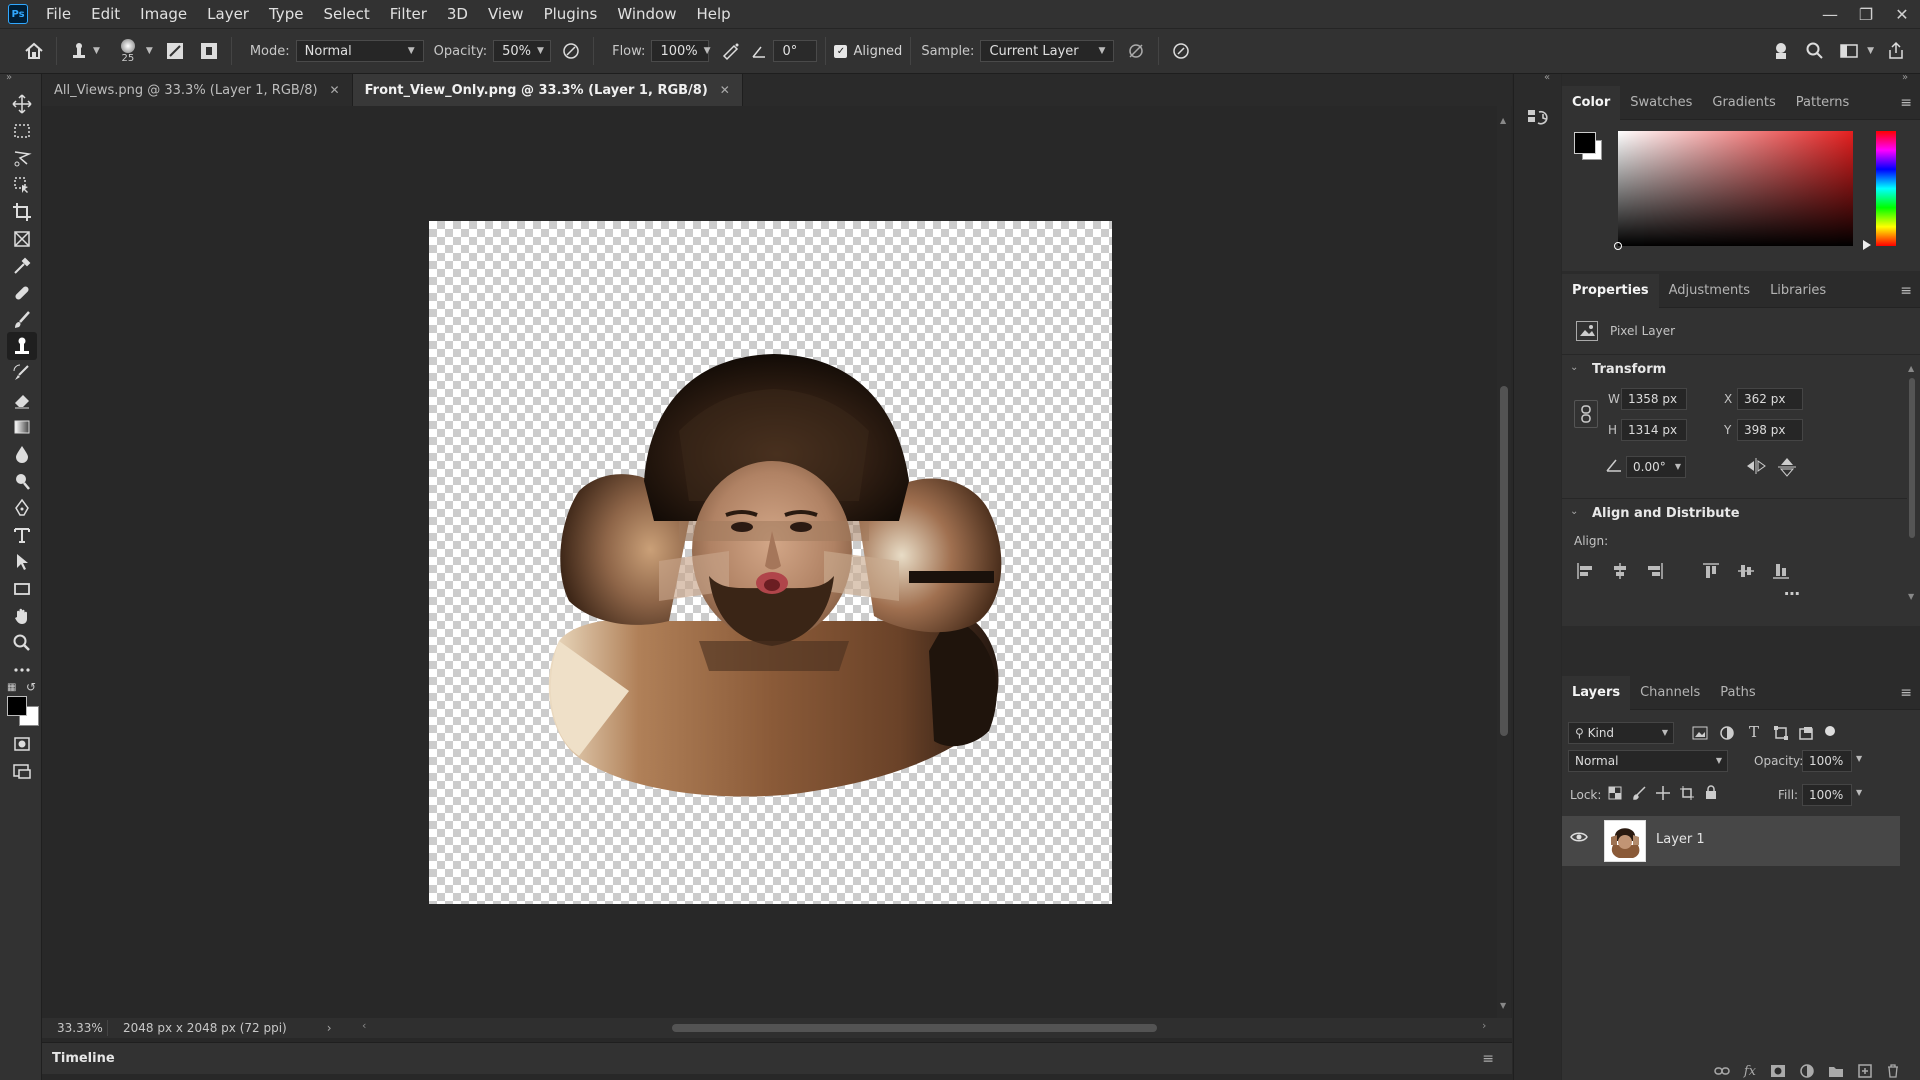 The height and width of the screenshot is (1080, 1920). Describe the element at coordinates (1867, 245) in the screenshot. I see `hue-slider-marker` at that location.